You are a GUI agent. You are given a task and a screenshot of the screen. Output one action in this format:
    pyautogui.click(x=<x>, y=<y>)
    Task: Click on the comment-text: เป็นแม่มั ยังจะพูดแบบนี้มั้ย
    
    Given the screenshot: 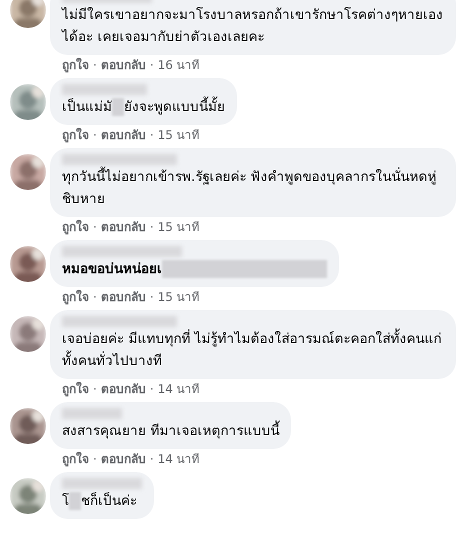 What is the action you would take?
    pyautogui.click(x=143, y=107)
    